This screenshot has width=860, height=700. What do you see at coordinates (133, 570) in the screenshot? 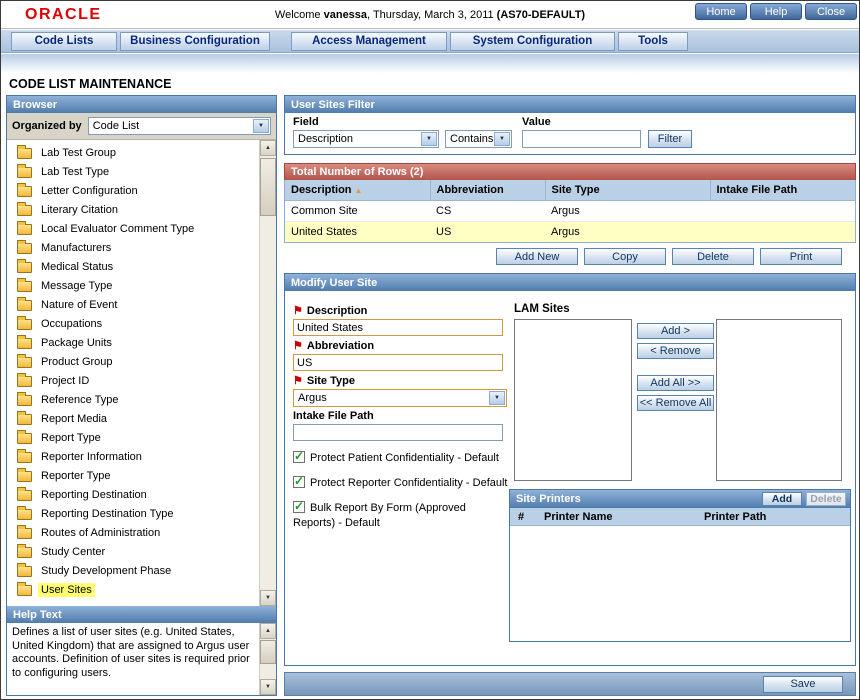
I see `tree-item: Study Development Phase` at bounding box center [133, 570].